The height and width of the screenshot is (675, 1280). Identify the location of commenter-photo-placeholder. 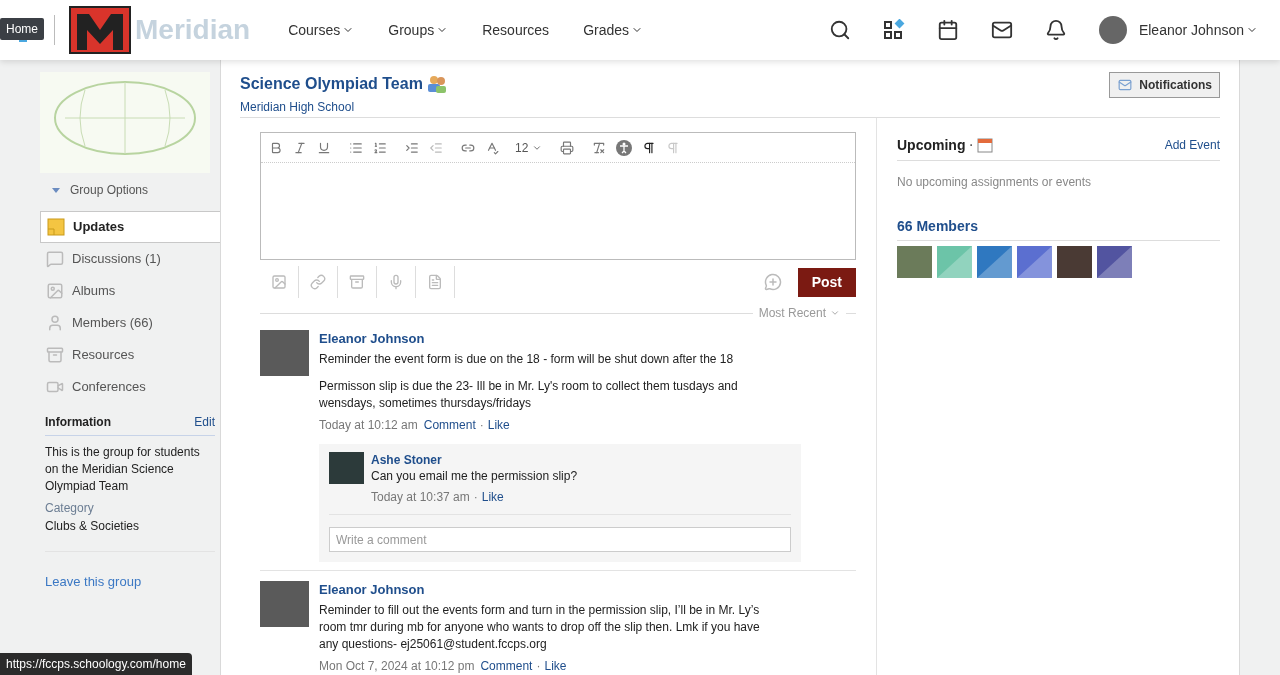
(346, 468).